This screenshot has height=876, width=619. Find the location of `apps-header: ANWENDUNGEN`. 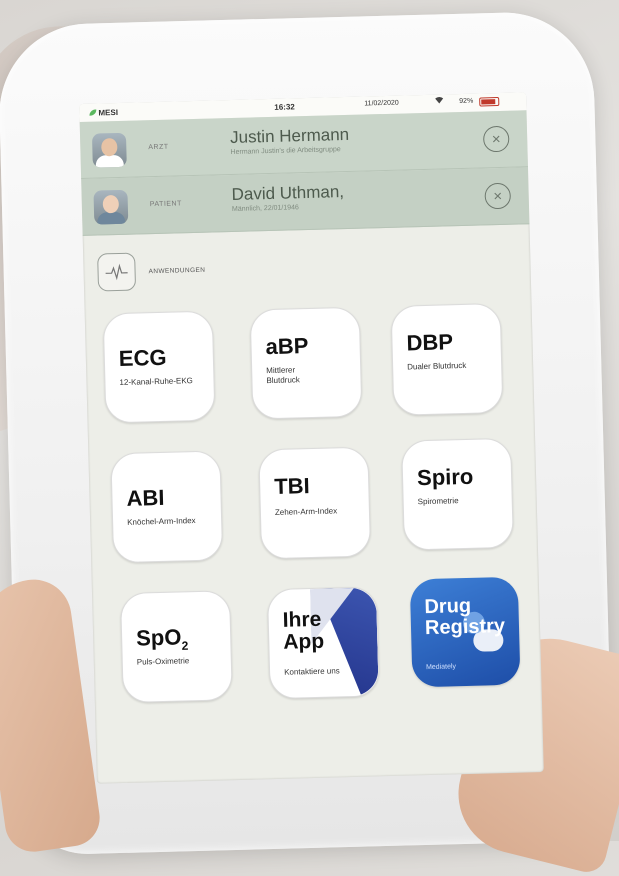

apps-header: ANWENDUNGEN is located at coordinates (307, 260).